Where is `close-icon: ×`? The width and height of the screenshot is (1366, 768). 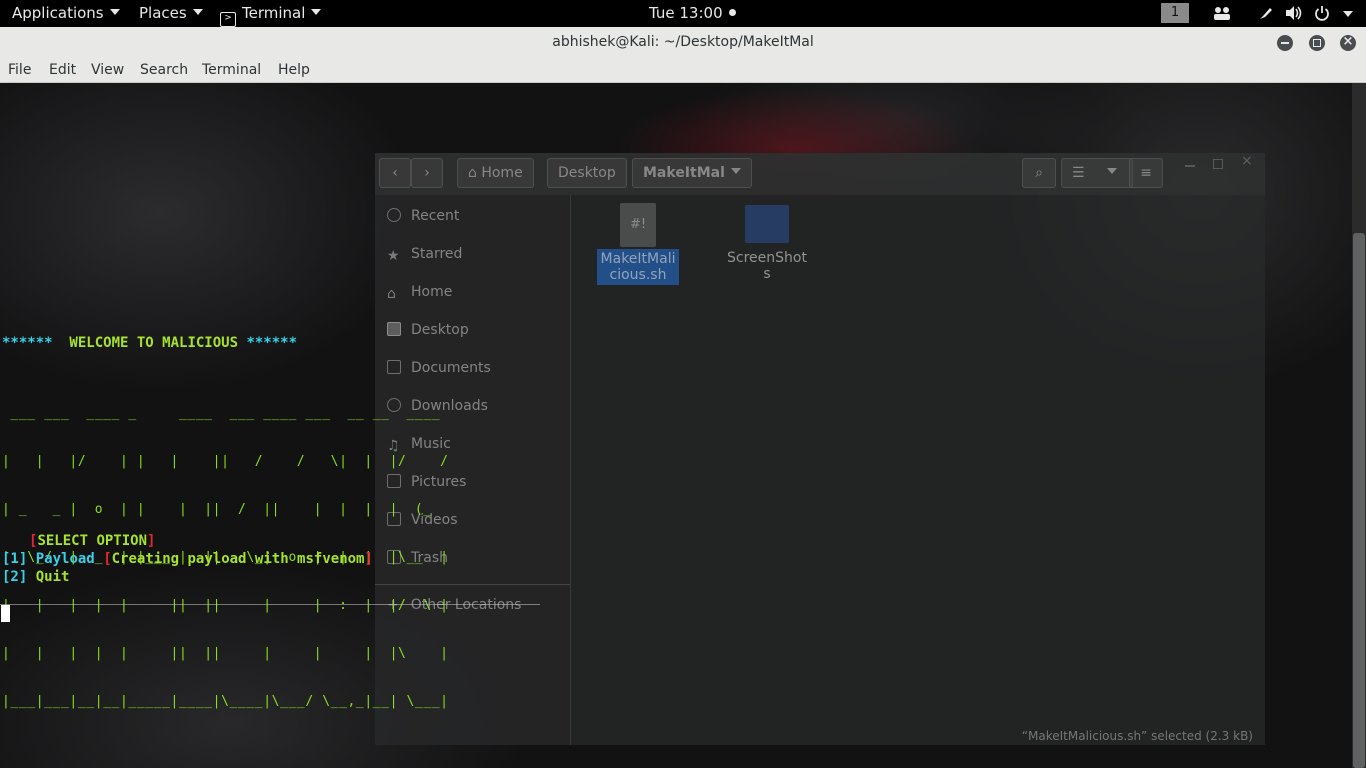 close-icon: × is located at coordinates (1348, 41).